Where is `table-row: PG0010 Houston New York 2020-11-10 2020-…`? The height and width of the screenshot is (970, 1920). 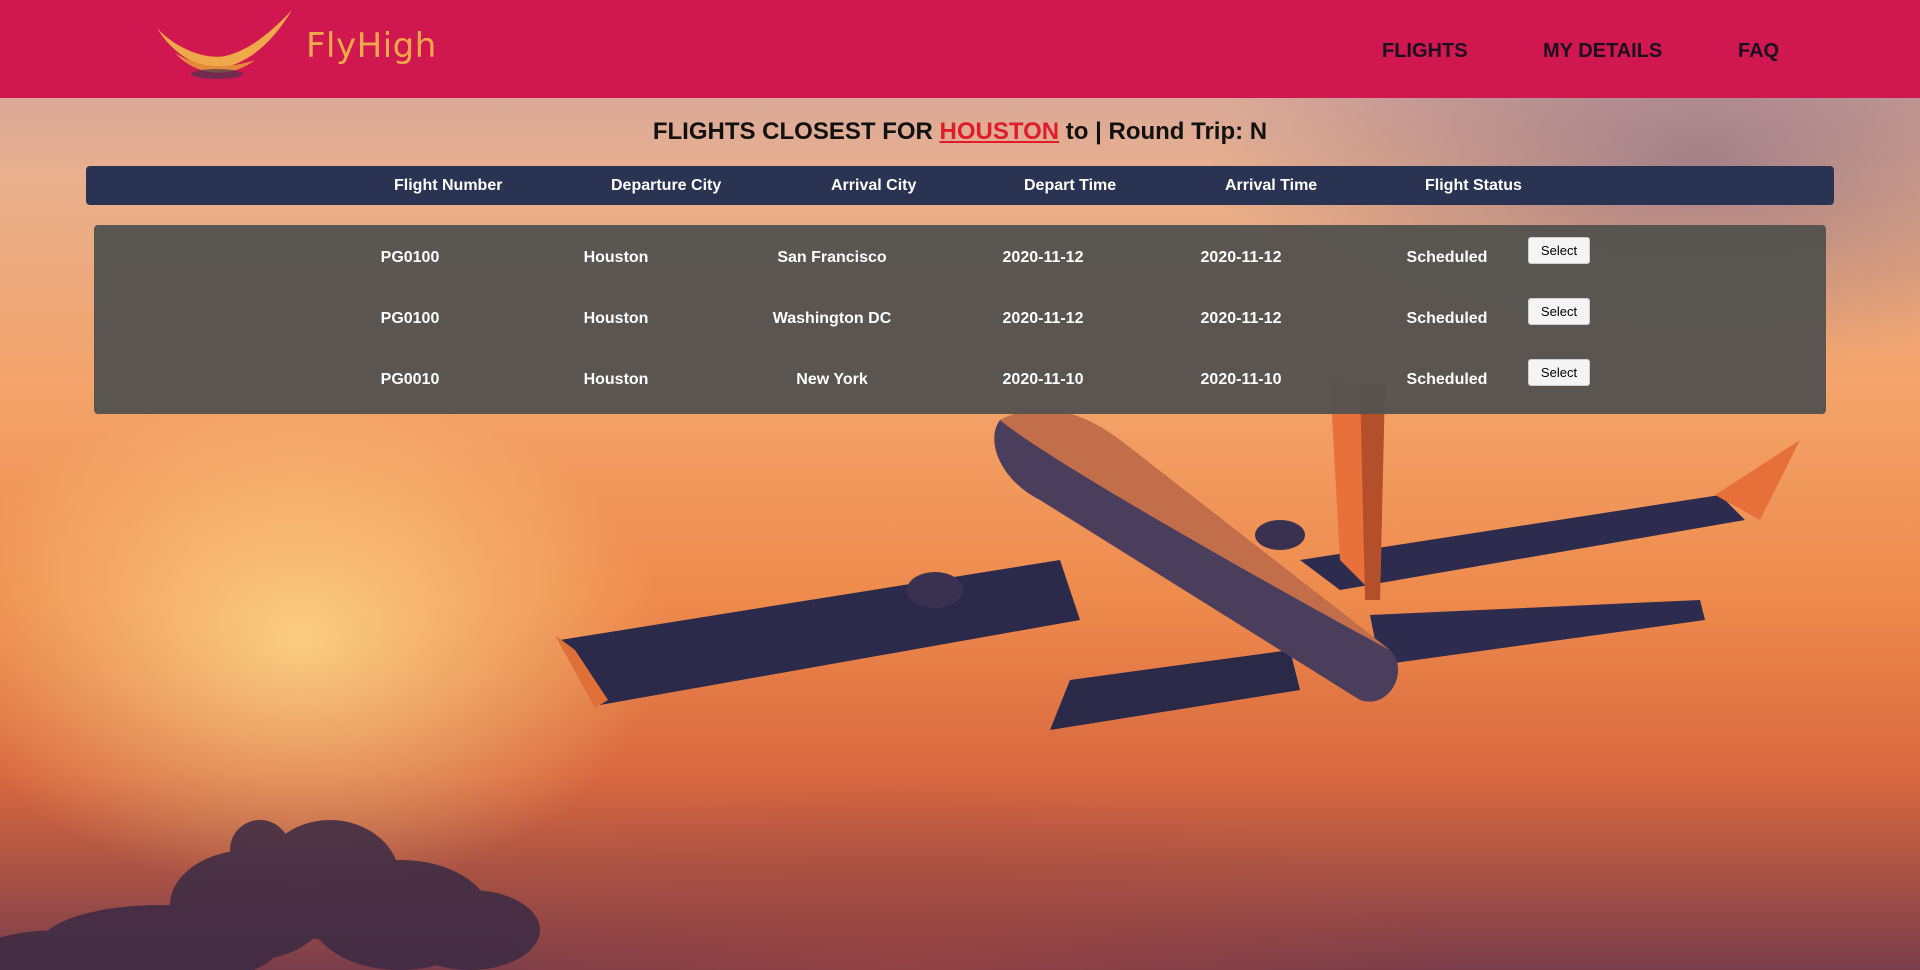
table-row: PG0010 Houston New York 2020-11-10 2020-… is located at coordinates (960, 381).